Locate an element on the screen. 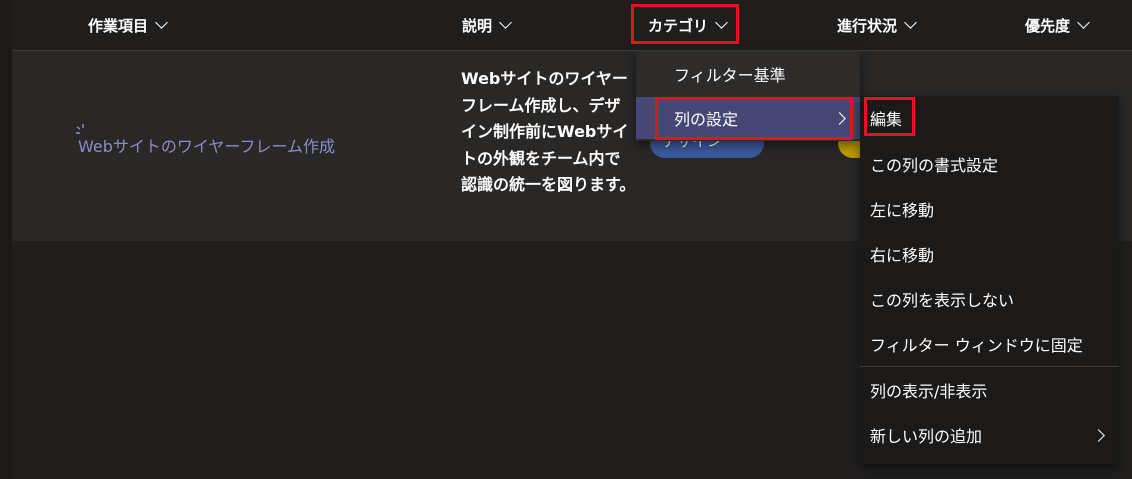 This screenshot has width=1132, height=479. column-header-priority-label: 優先度 is located at coordinates (1048, 25).